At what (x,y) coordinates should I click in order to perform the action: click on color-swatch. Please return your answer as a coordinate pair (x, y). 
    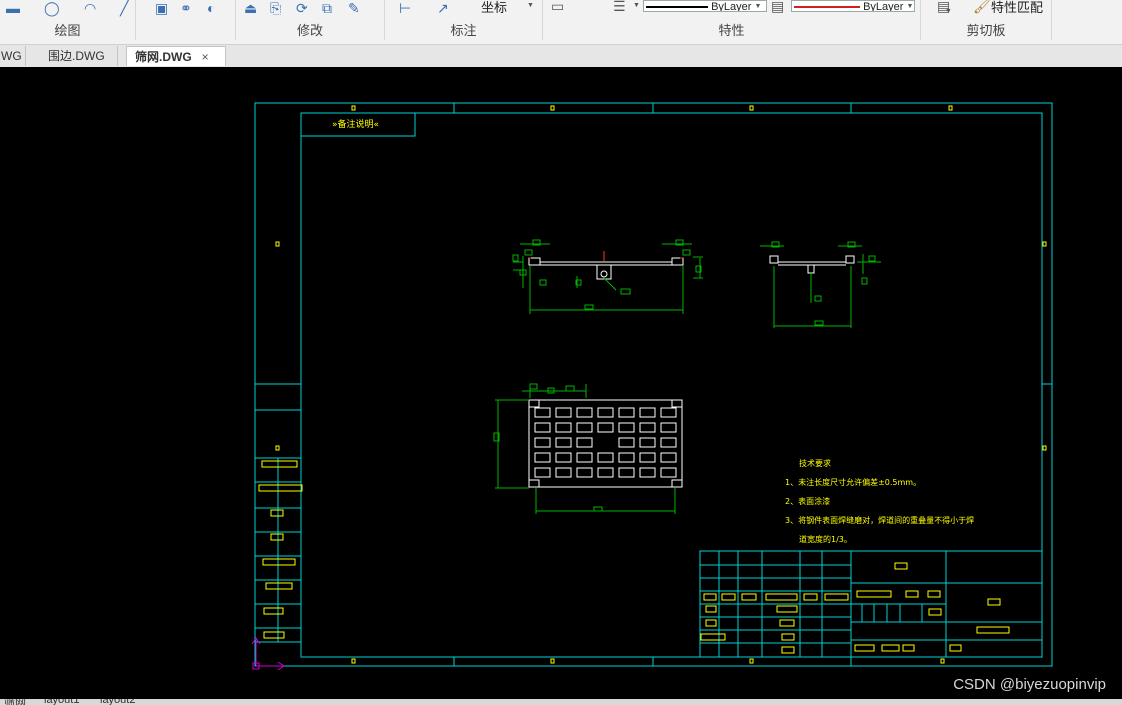
    Looking at the image, I should click on (827, 7).